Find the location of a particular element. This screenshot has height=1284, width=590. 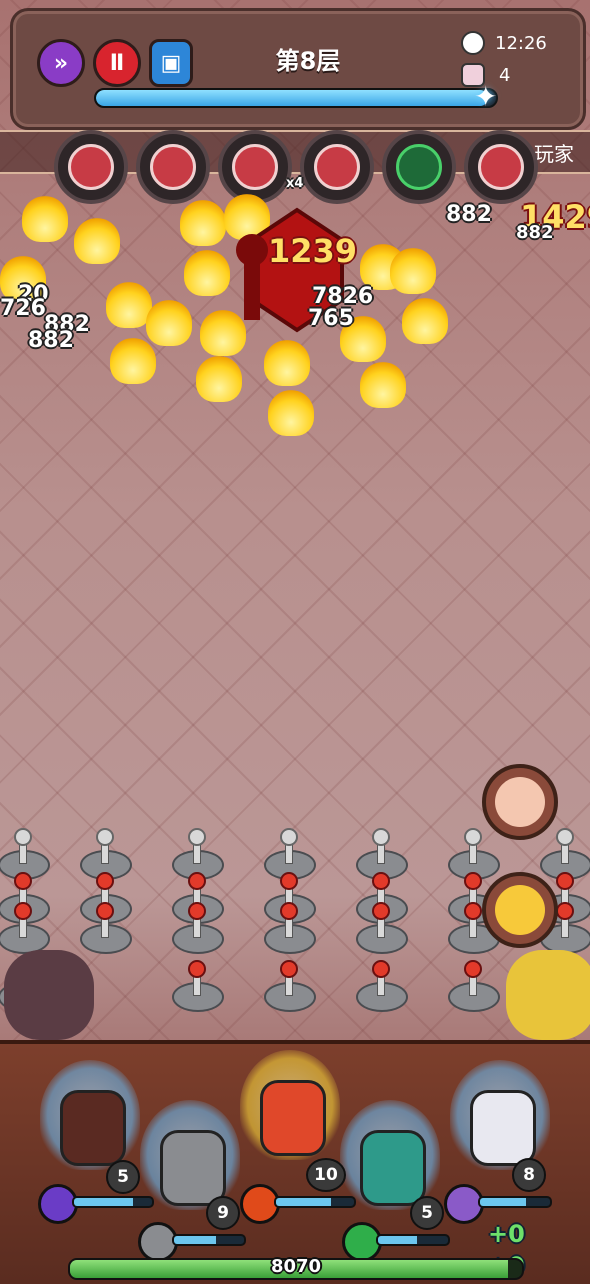

fast-forward-button: » is located at coordinates (61, 63).